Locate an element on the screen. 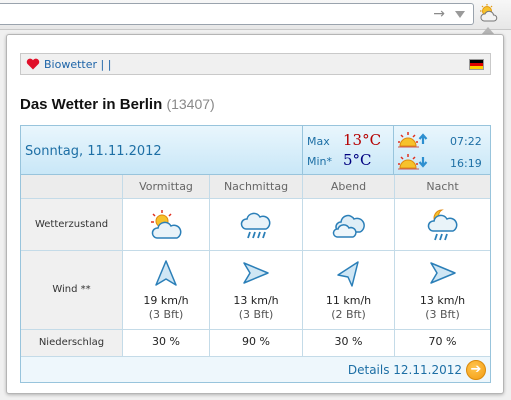 This screenshot has width=511, height=400. wind-cell: 11 km/h (2 Bft) is located at coordinates (349, 290).